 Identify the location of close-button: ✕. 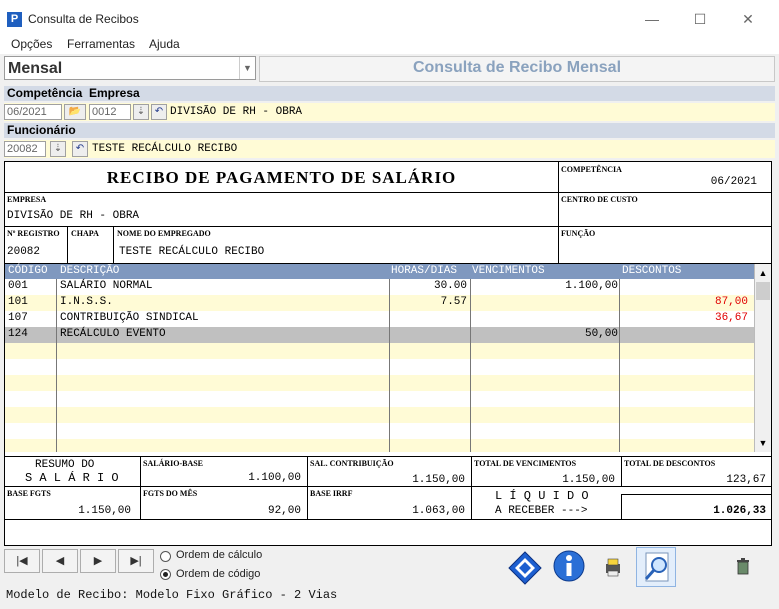
(748, 19).